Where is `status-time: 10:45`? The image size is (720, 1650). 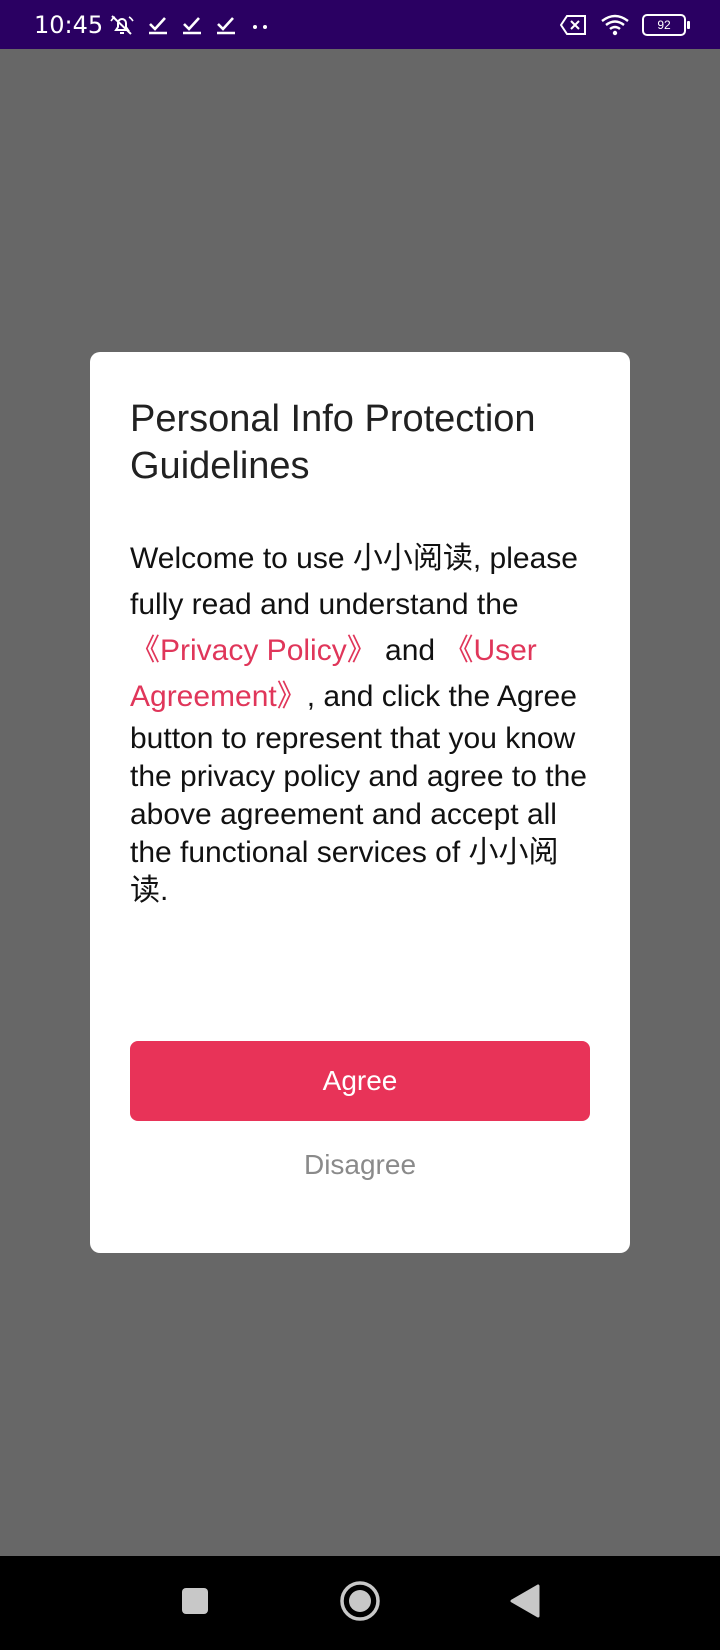
status-time: 10:45 is located at coordinates (69, 24).